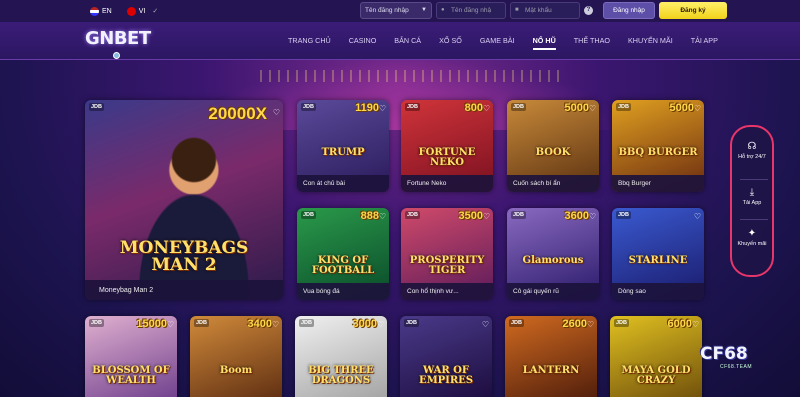  I want to click on watermark-brand: CF68, so click(724, 354).